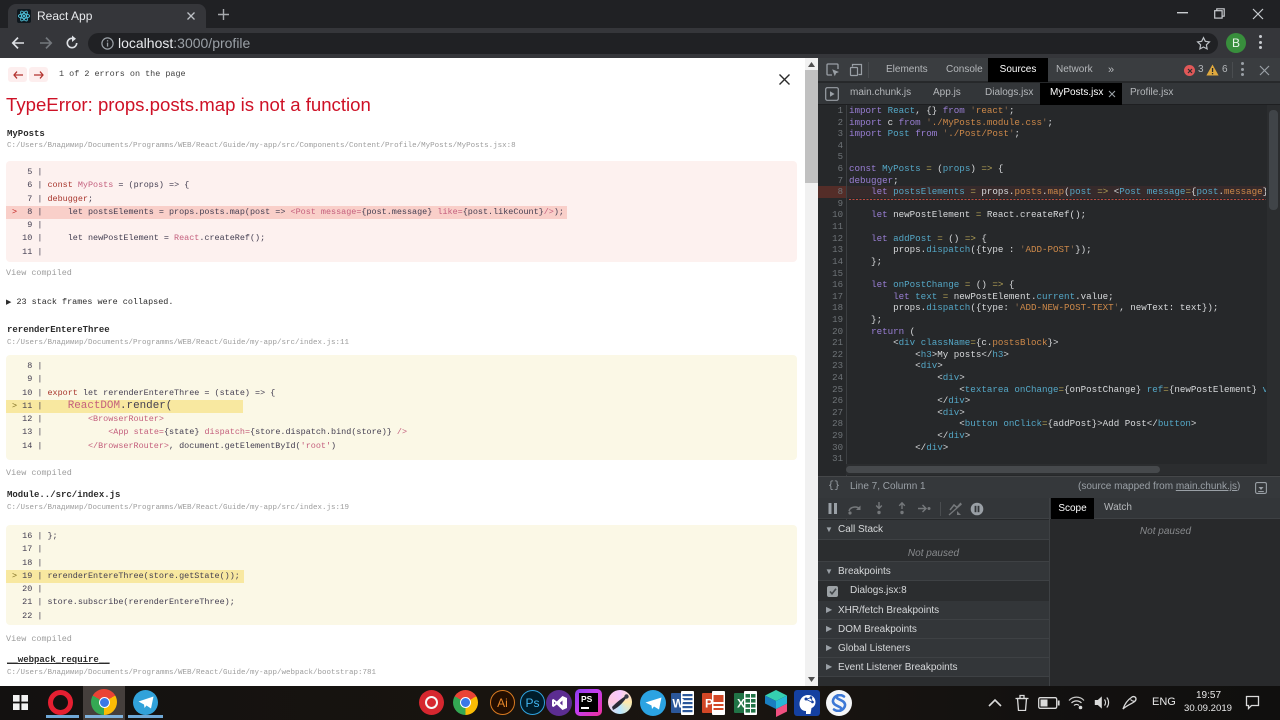  What do you see at coordinates (678, 704) in the screenshot?
I see `svg-text: W` at bounding box center [678, 704].